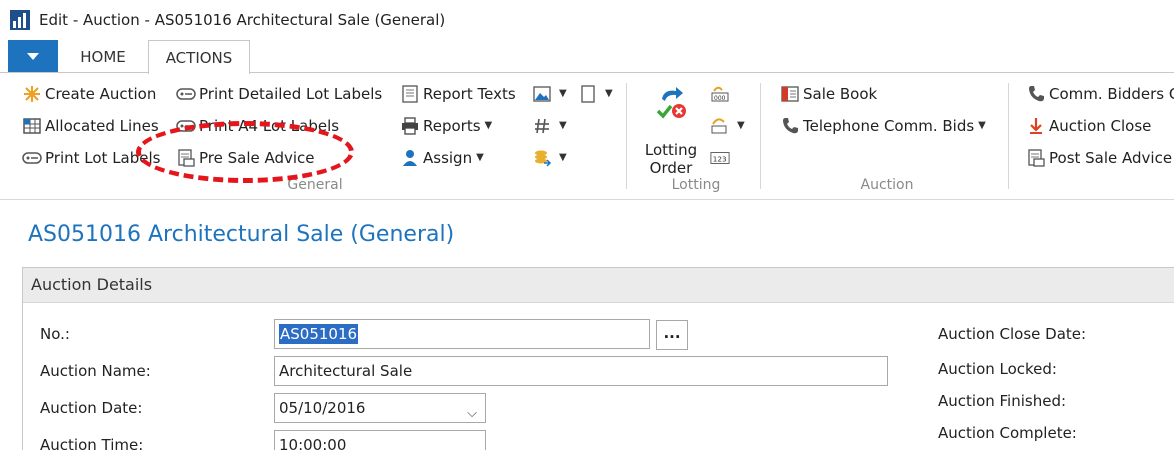  I want to click on coins-dropdown: ▼, so click(549, 158).